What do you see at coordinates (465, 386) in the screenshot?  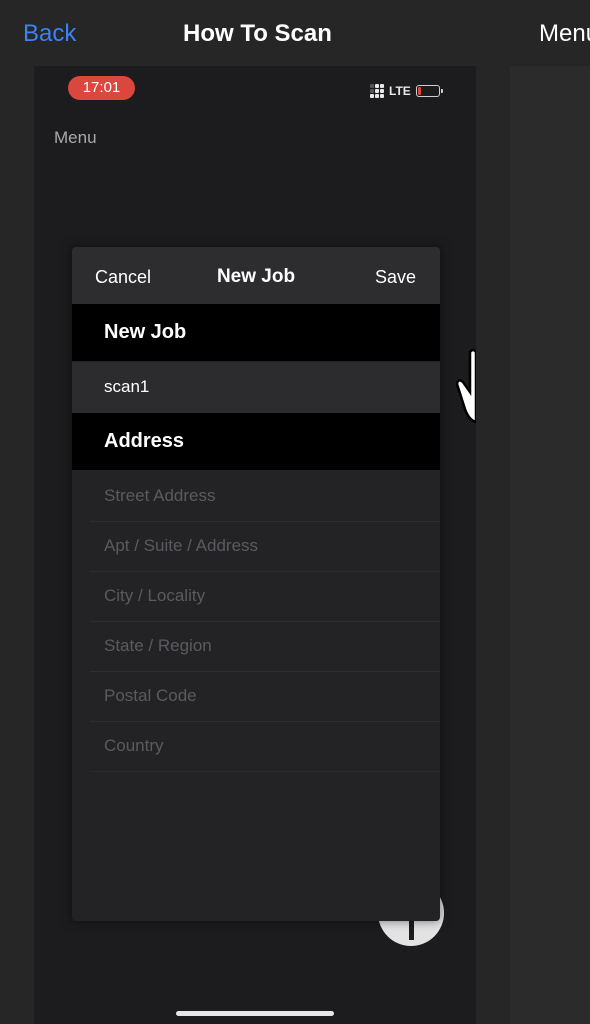 I see `hand-pointer-icon` at bounding box center [465, 386].